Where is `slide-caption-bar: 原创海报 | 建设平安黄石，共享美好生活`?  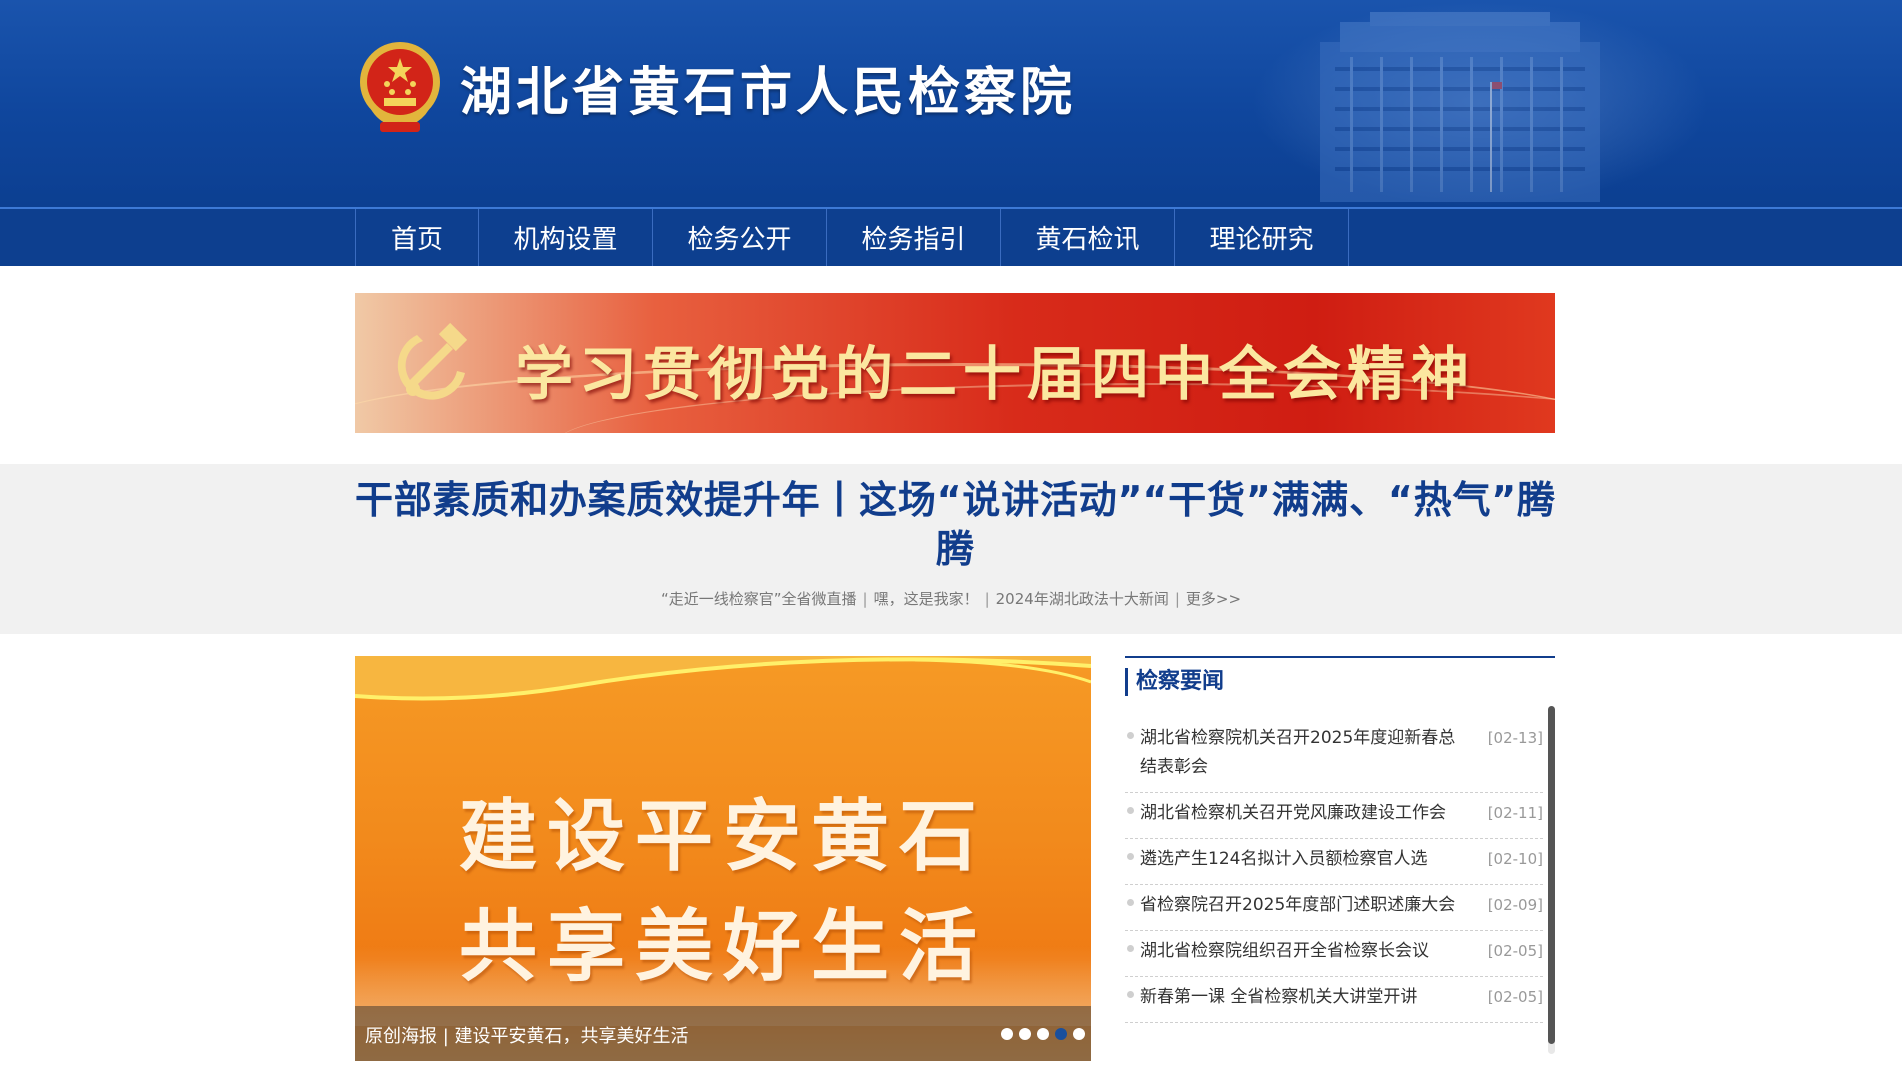
slide-caption-bar: 原创海报 | 建设平安黄石，共享美好生活 is located at coordinates (723, 1033).